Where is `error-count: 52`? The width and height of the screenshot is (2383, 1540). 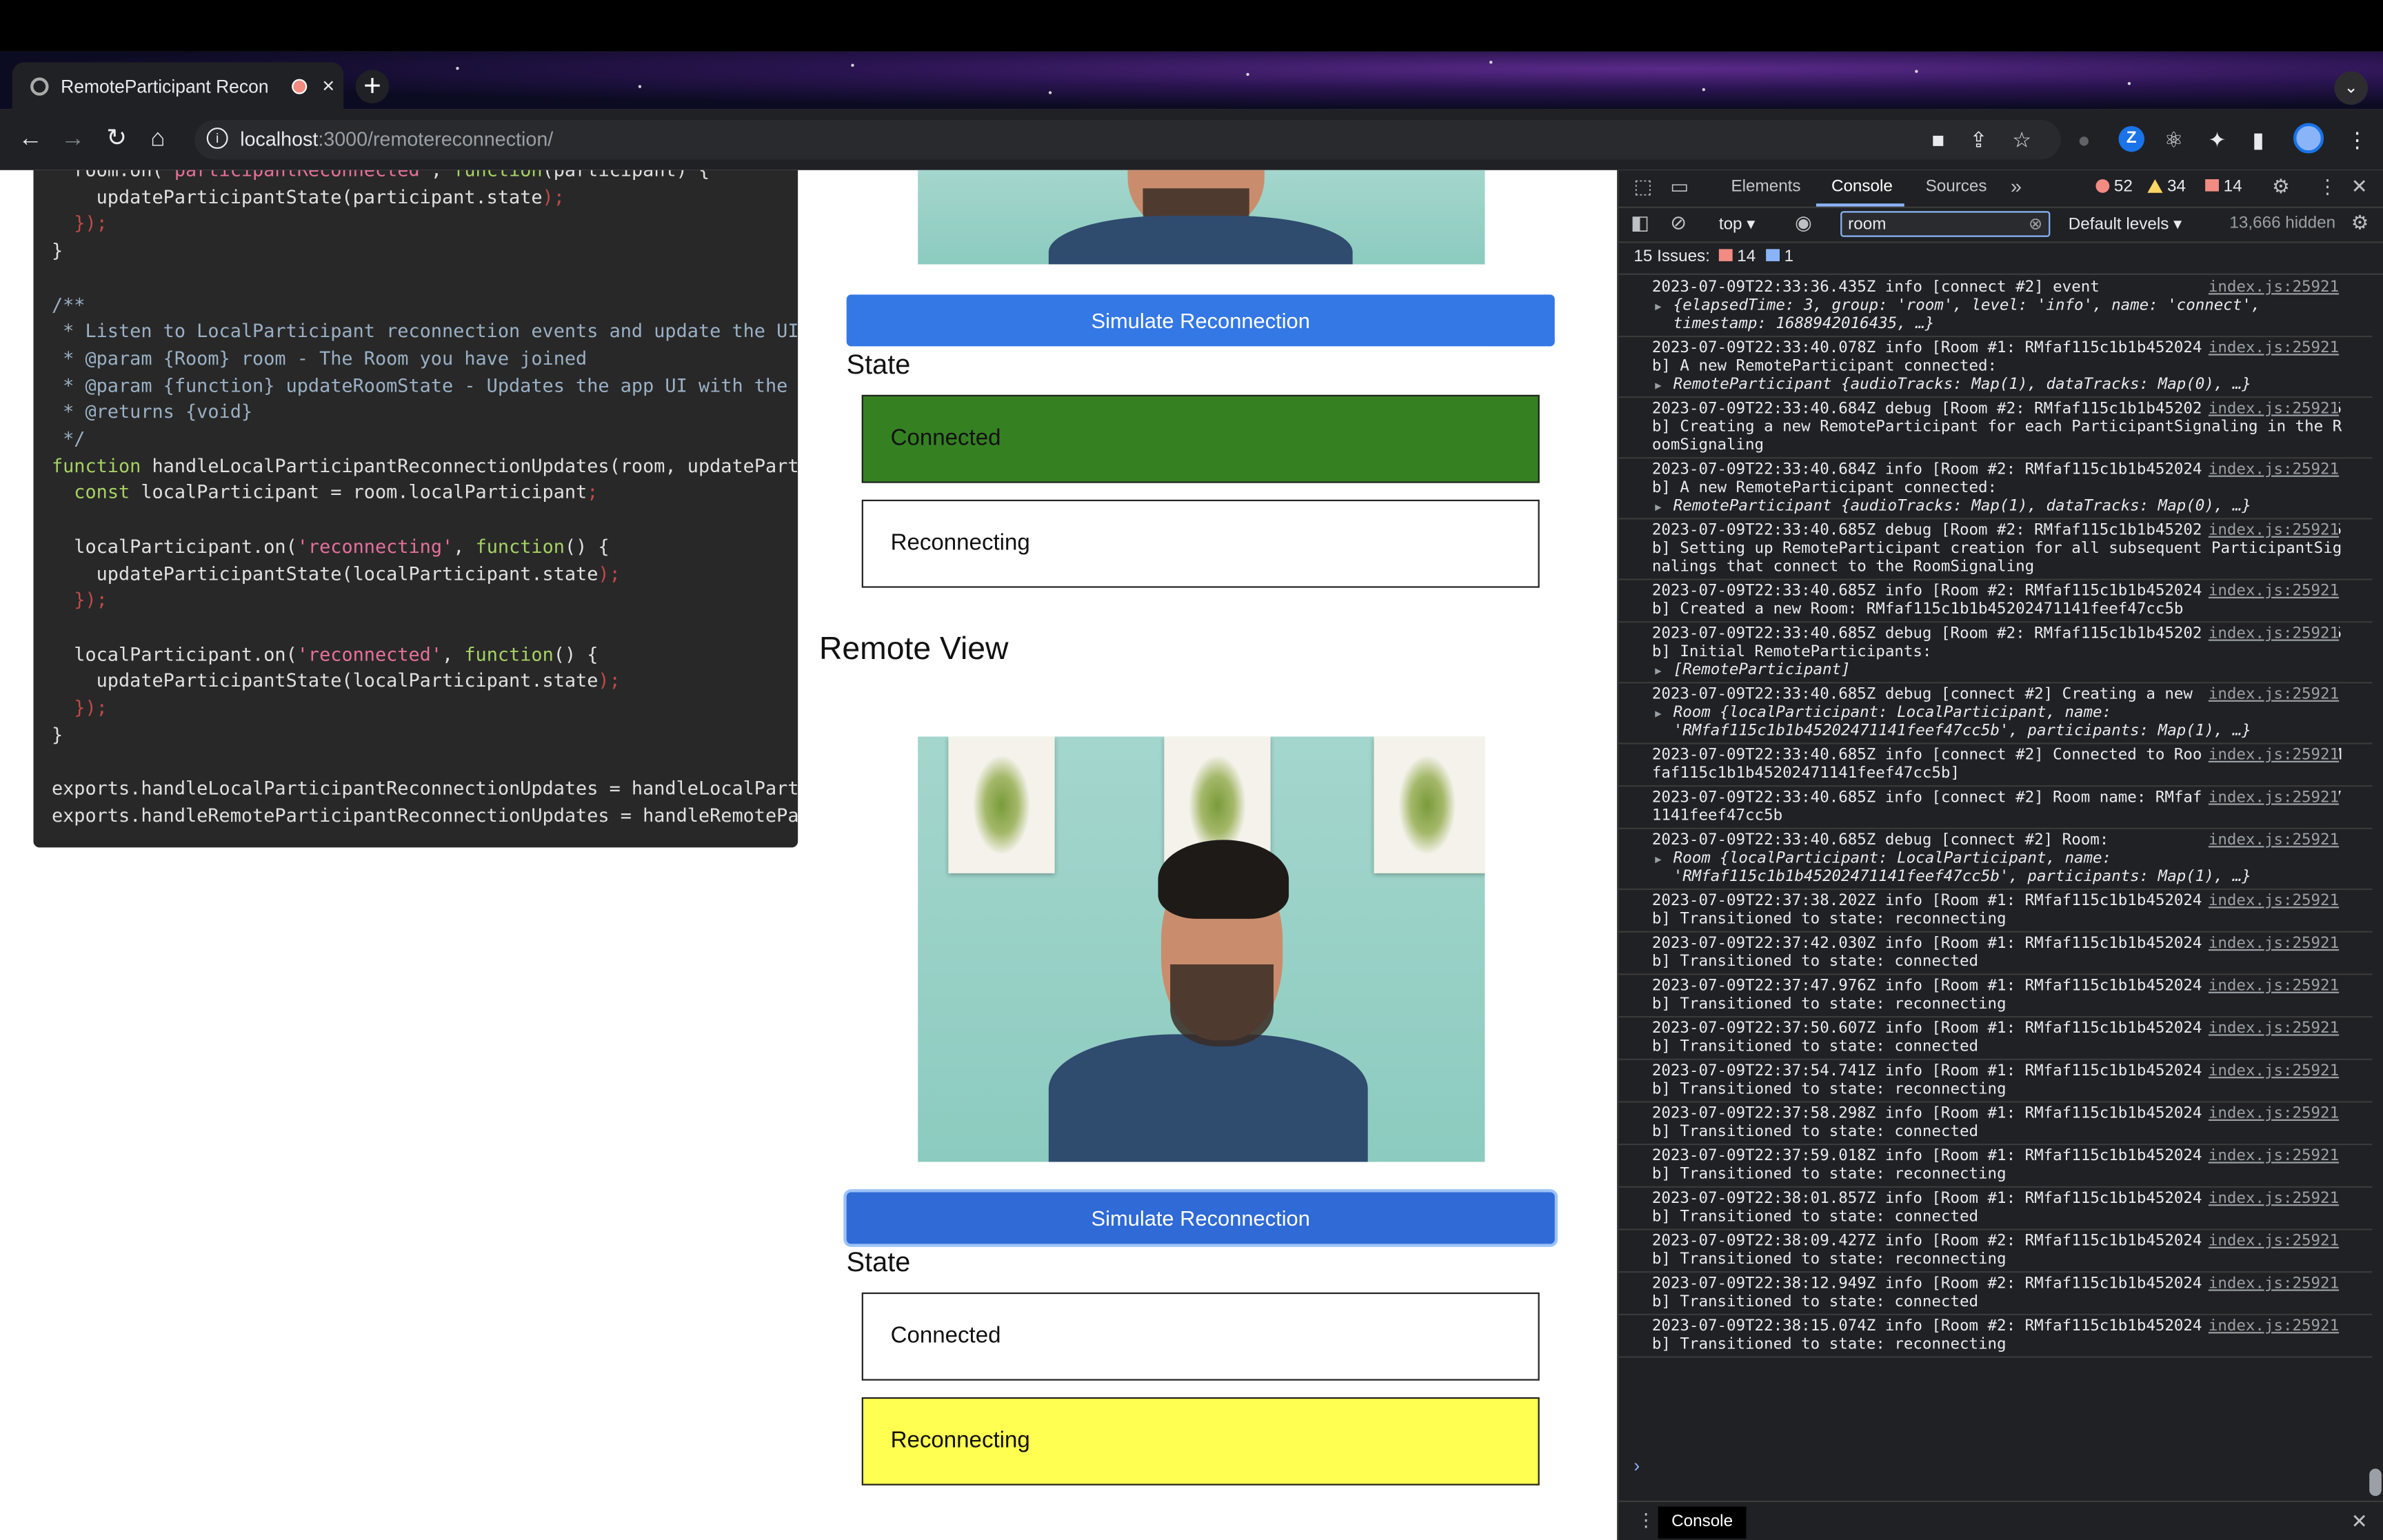 error-count: 52 is located at coordinates (2123, 186).